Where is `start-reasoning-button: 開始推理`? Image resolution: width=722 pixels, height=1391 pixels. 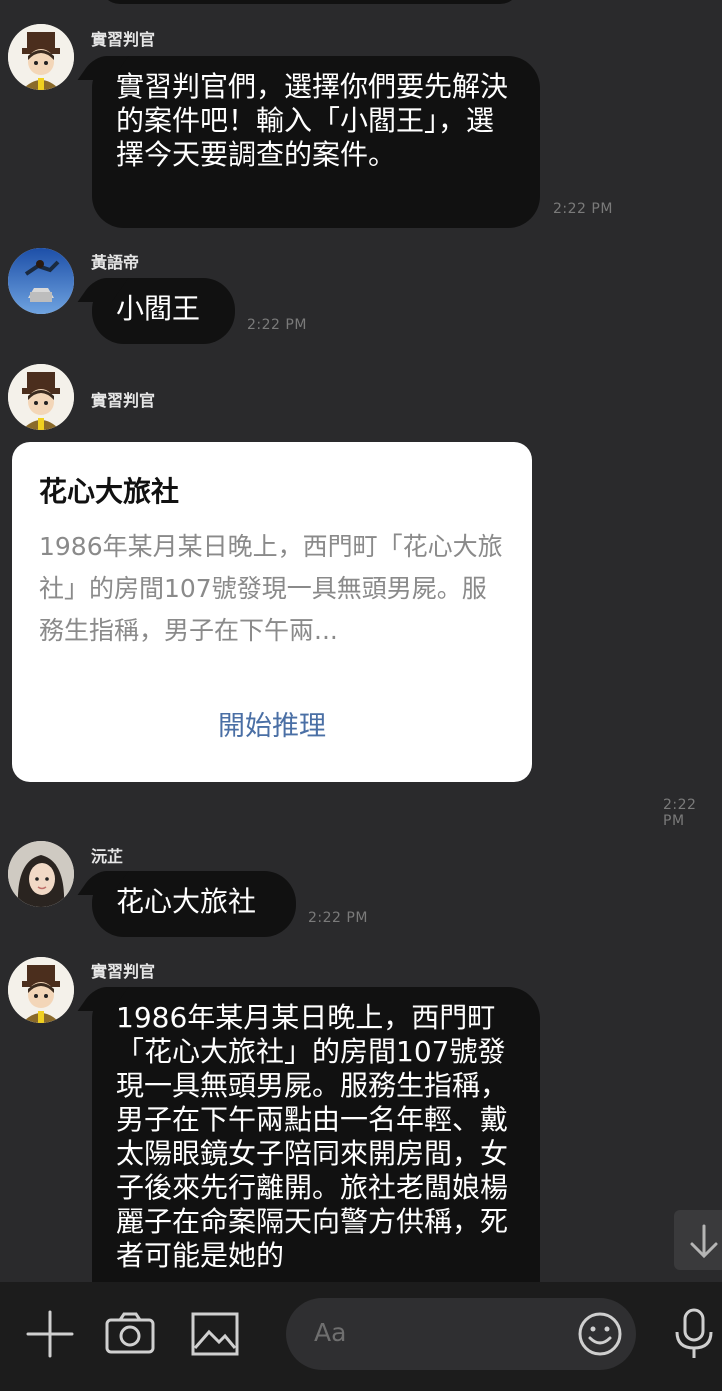 start-reasoning-button: 開始推理 is located at coordinates (272, 723).